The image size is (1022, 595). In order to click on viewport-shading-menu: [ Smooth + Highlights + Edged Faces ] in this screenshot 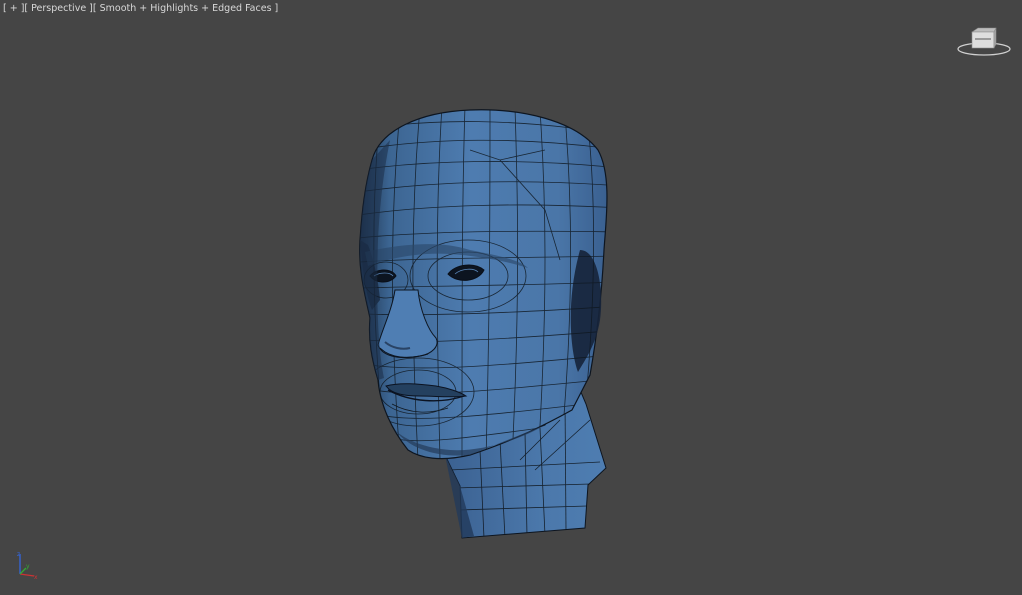, I will do `click(185, 8)`.